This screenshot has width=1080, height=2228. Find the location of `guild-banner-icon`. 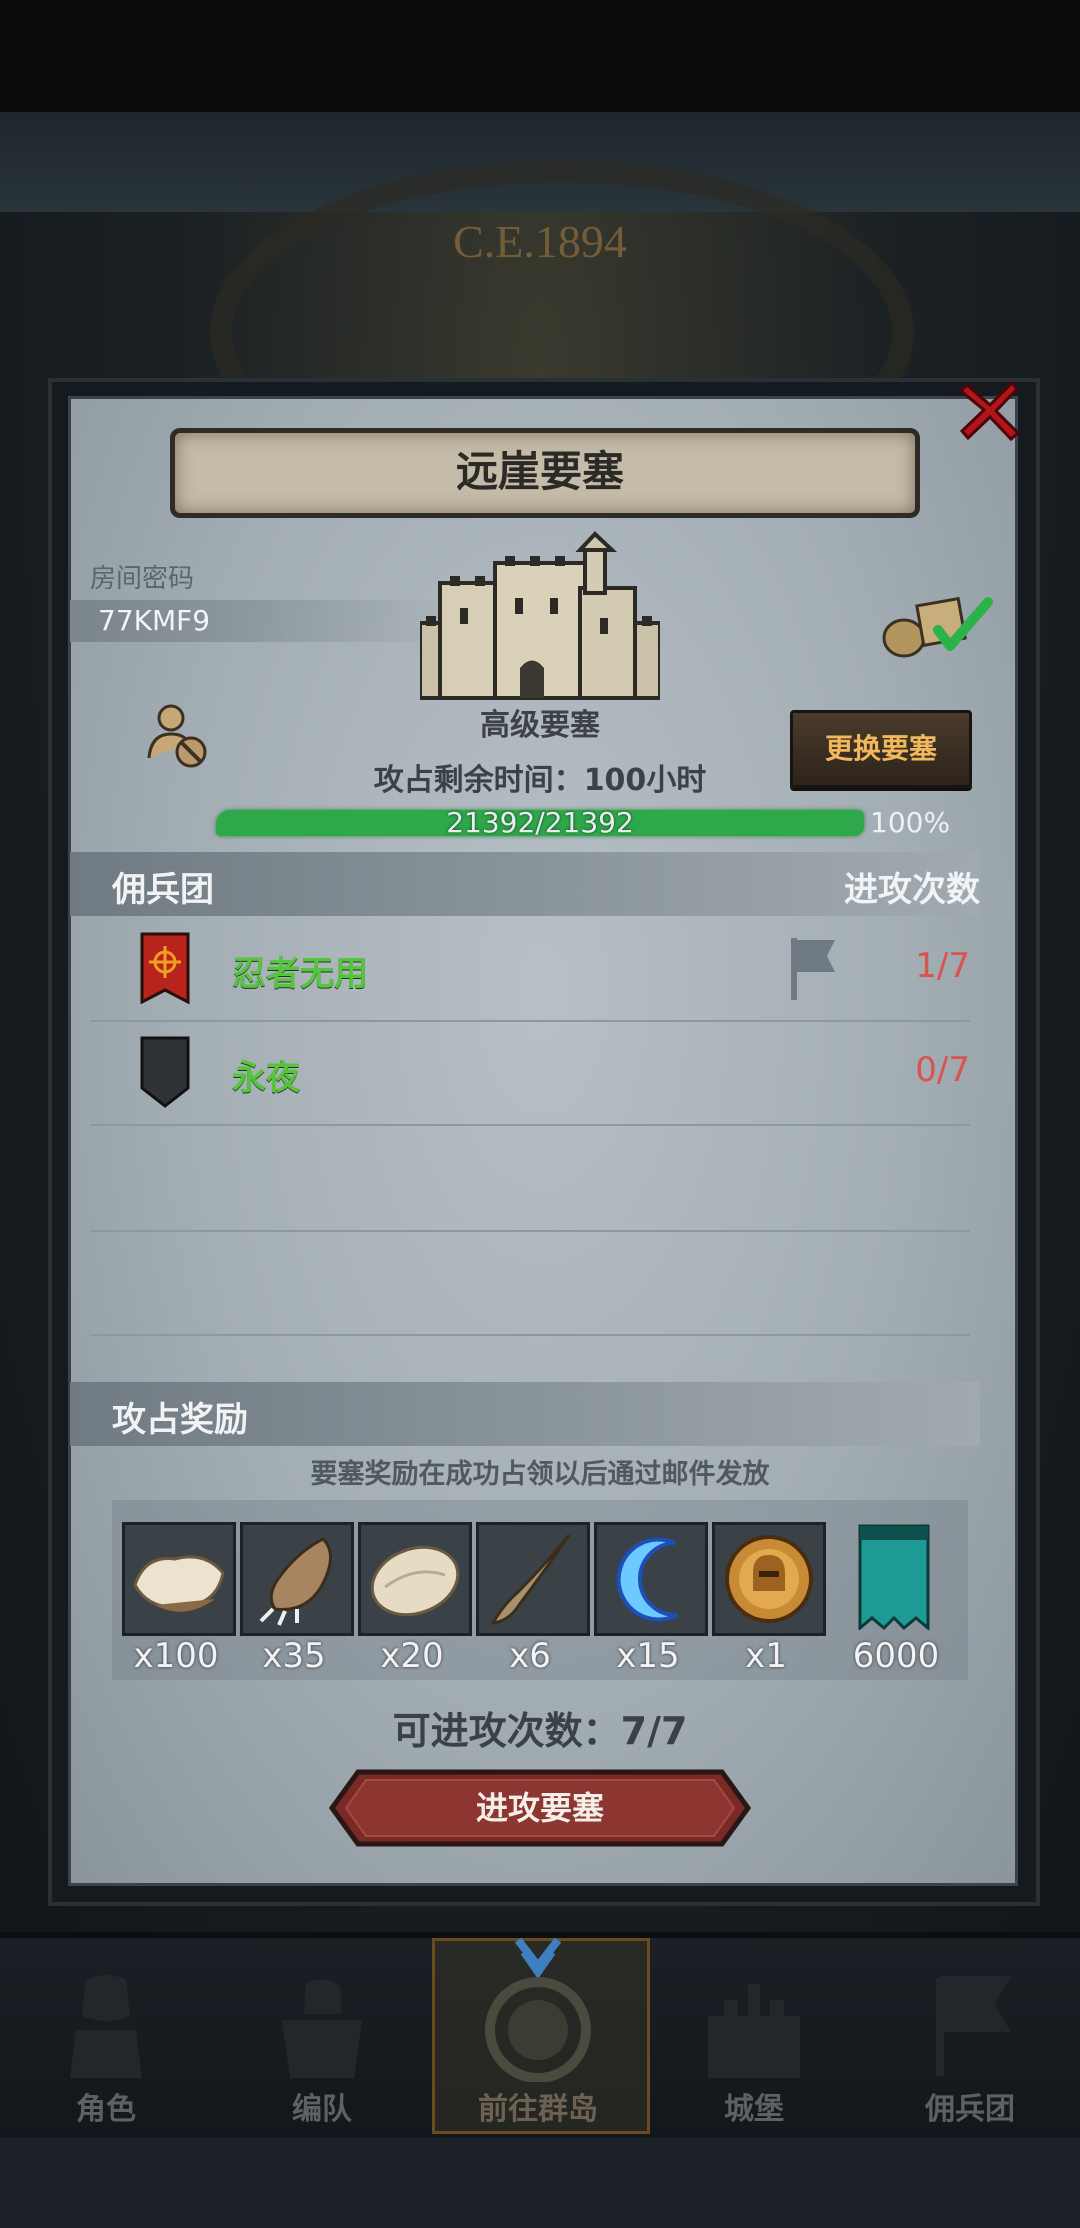

guild-banner-icon is located at coordinates (894, 1578).